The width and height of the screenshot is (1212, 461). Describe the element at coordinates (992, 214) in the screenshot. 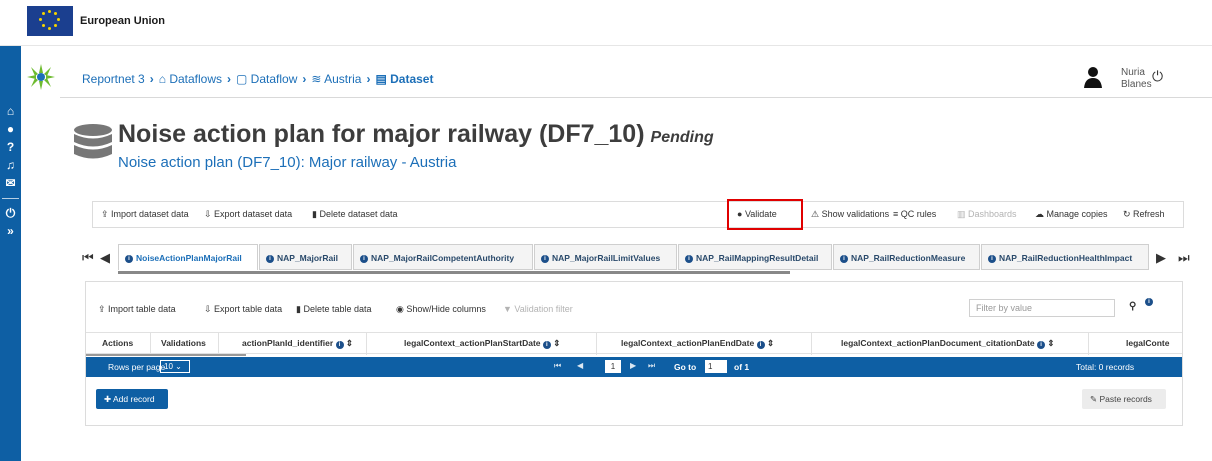

I see `dashboards-label: Dashboards` at that location.